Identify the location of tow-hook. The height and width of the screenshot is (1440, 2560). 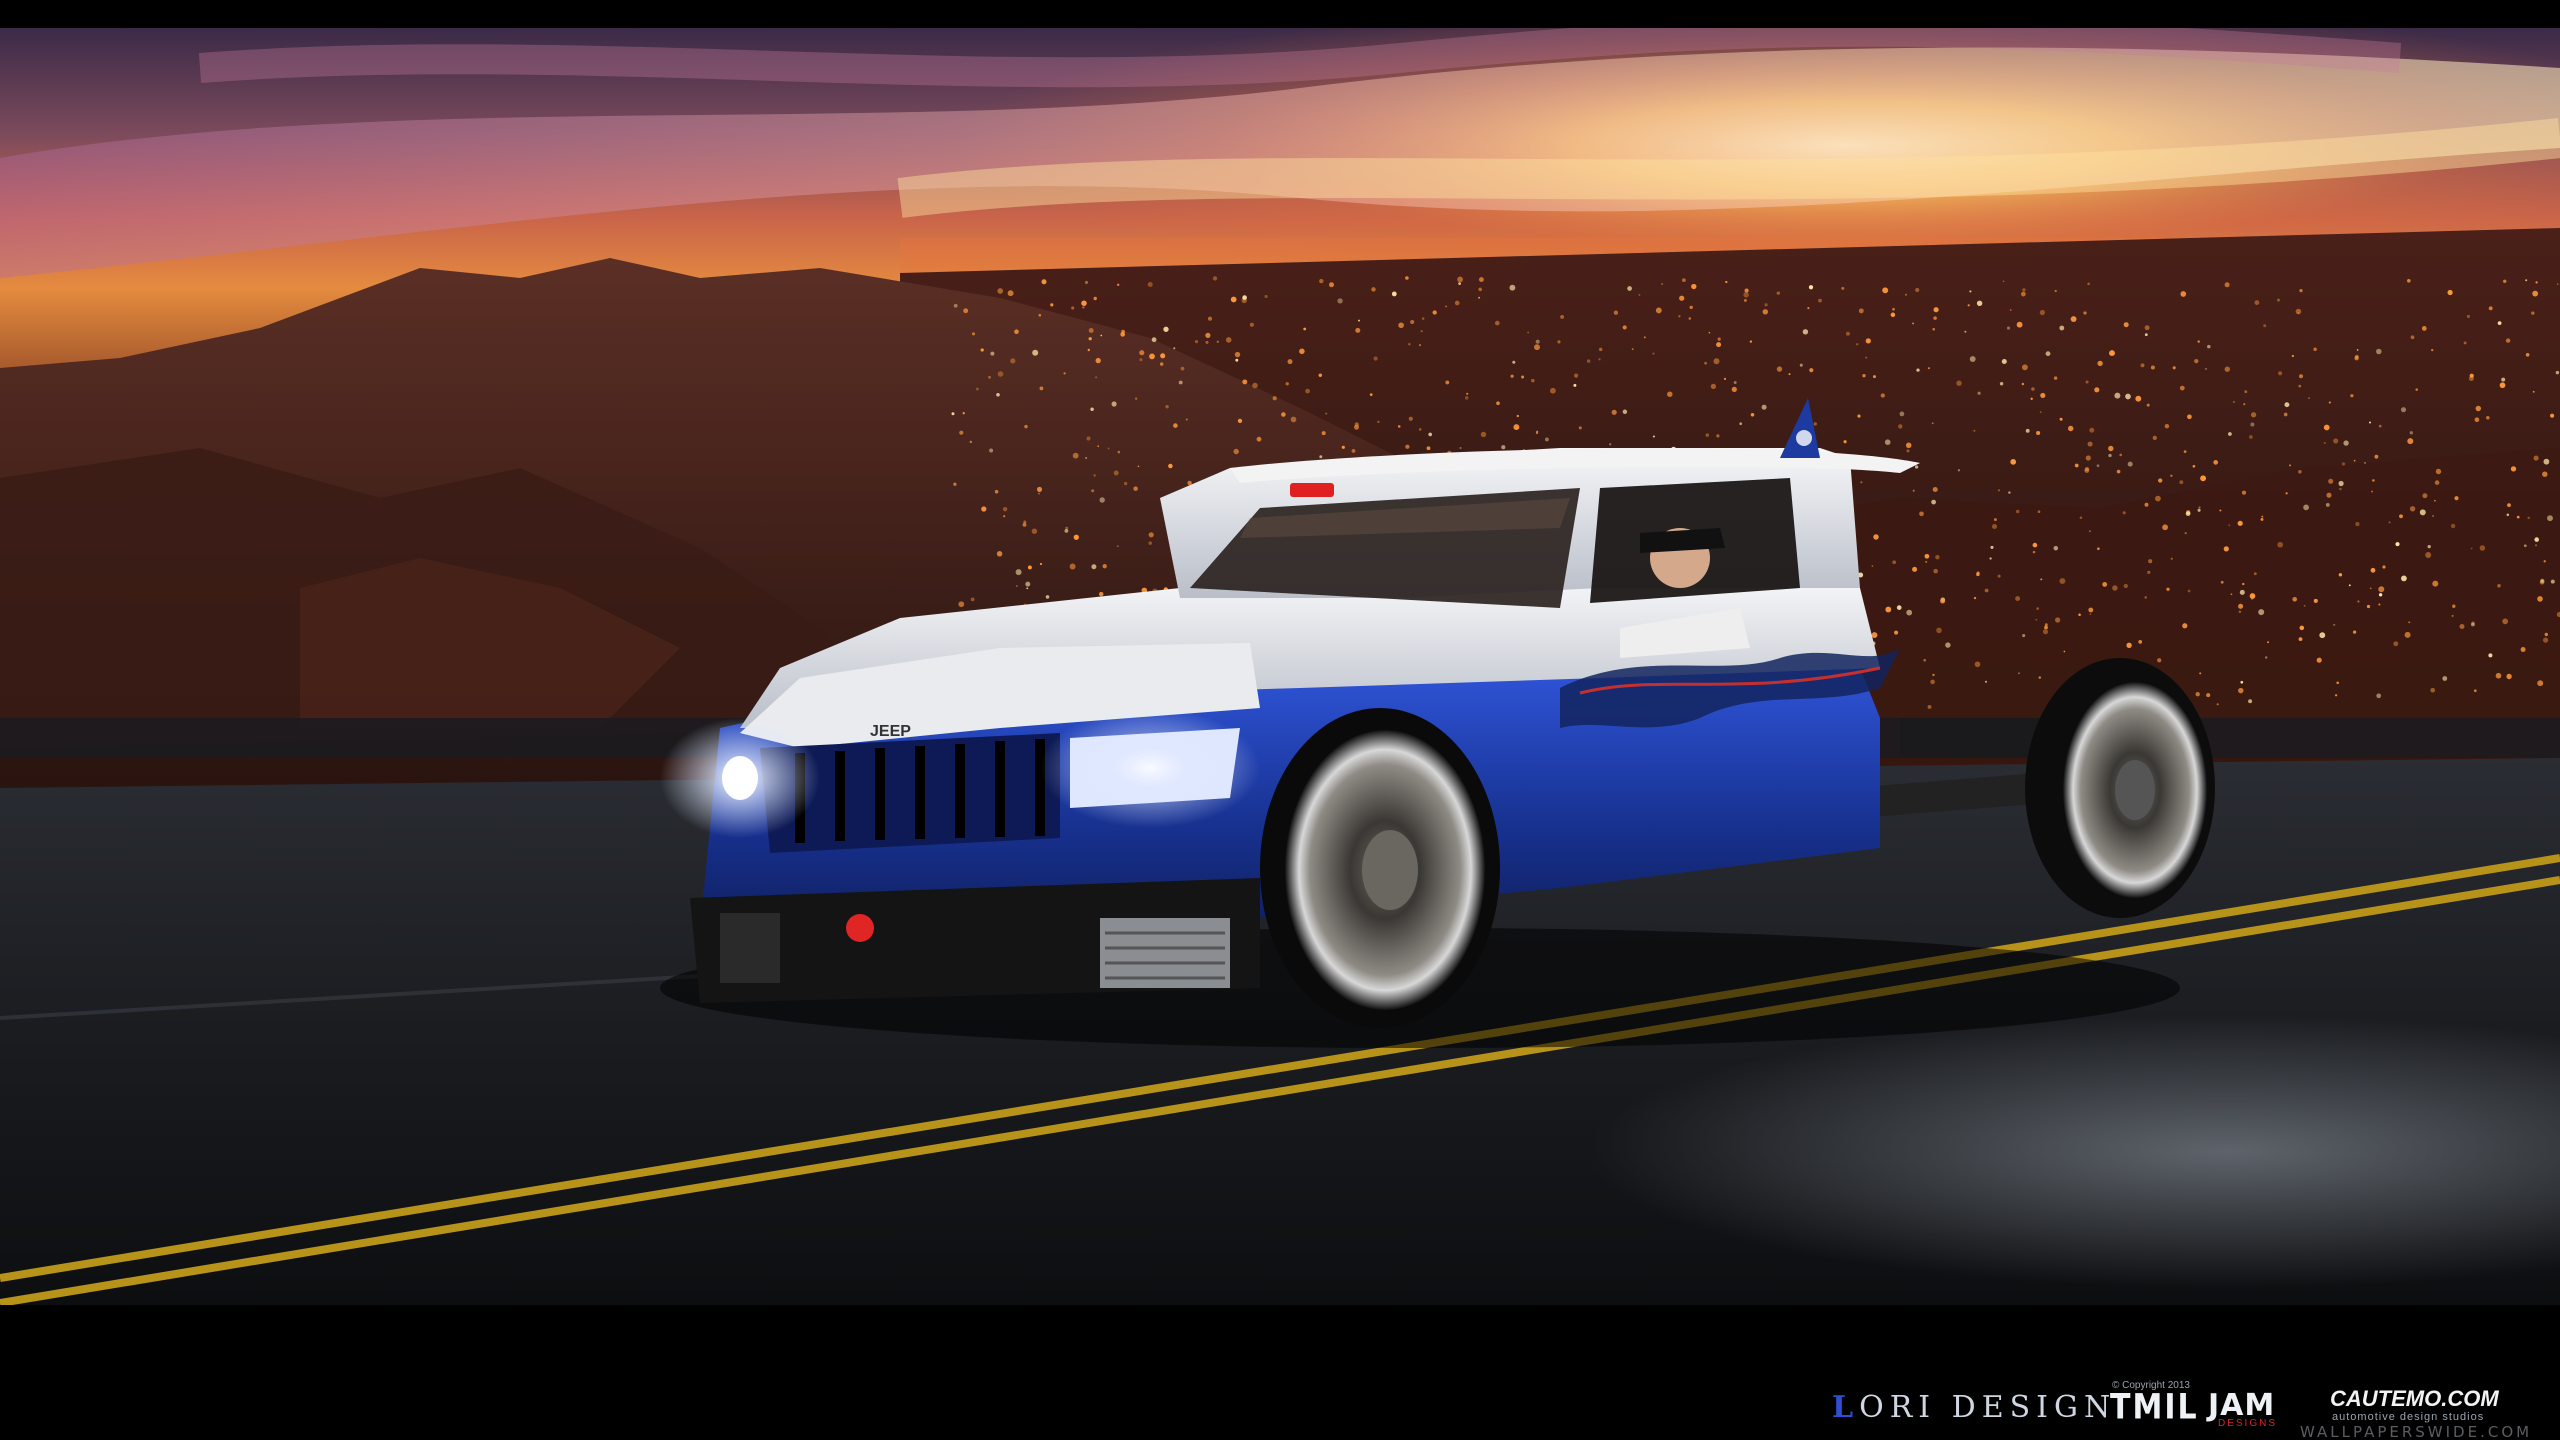
(860, 928).